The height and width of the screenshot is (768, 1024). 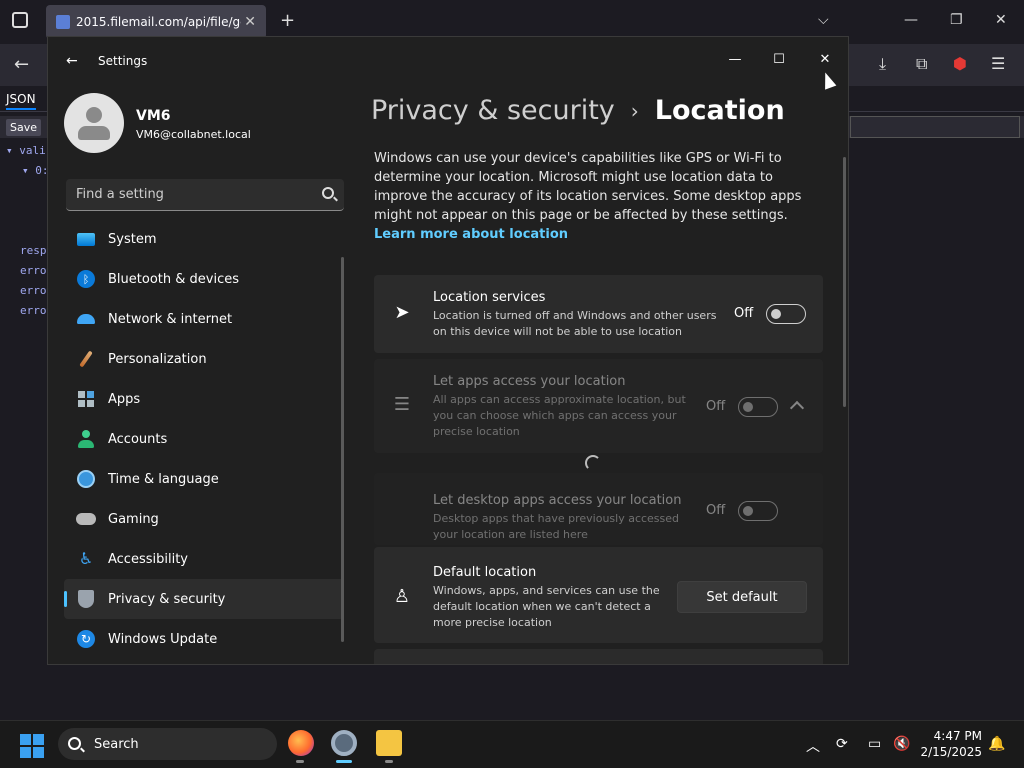 What do you see at coordinates (960, 63) in the screenshot?
I see `ublock-icon: ⬢` at bounding box center [960, 63].